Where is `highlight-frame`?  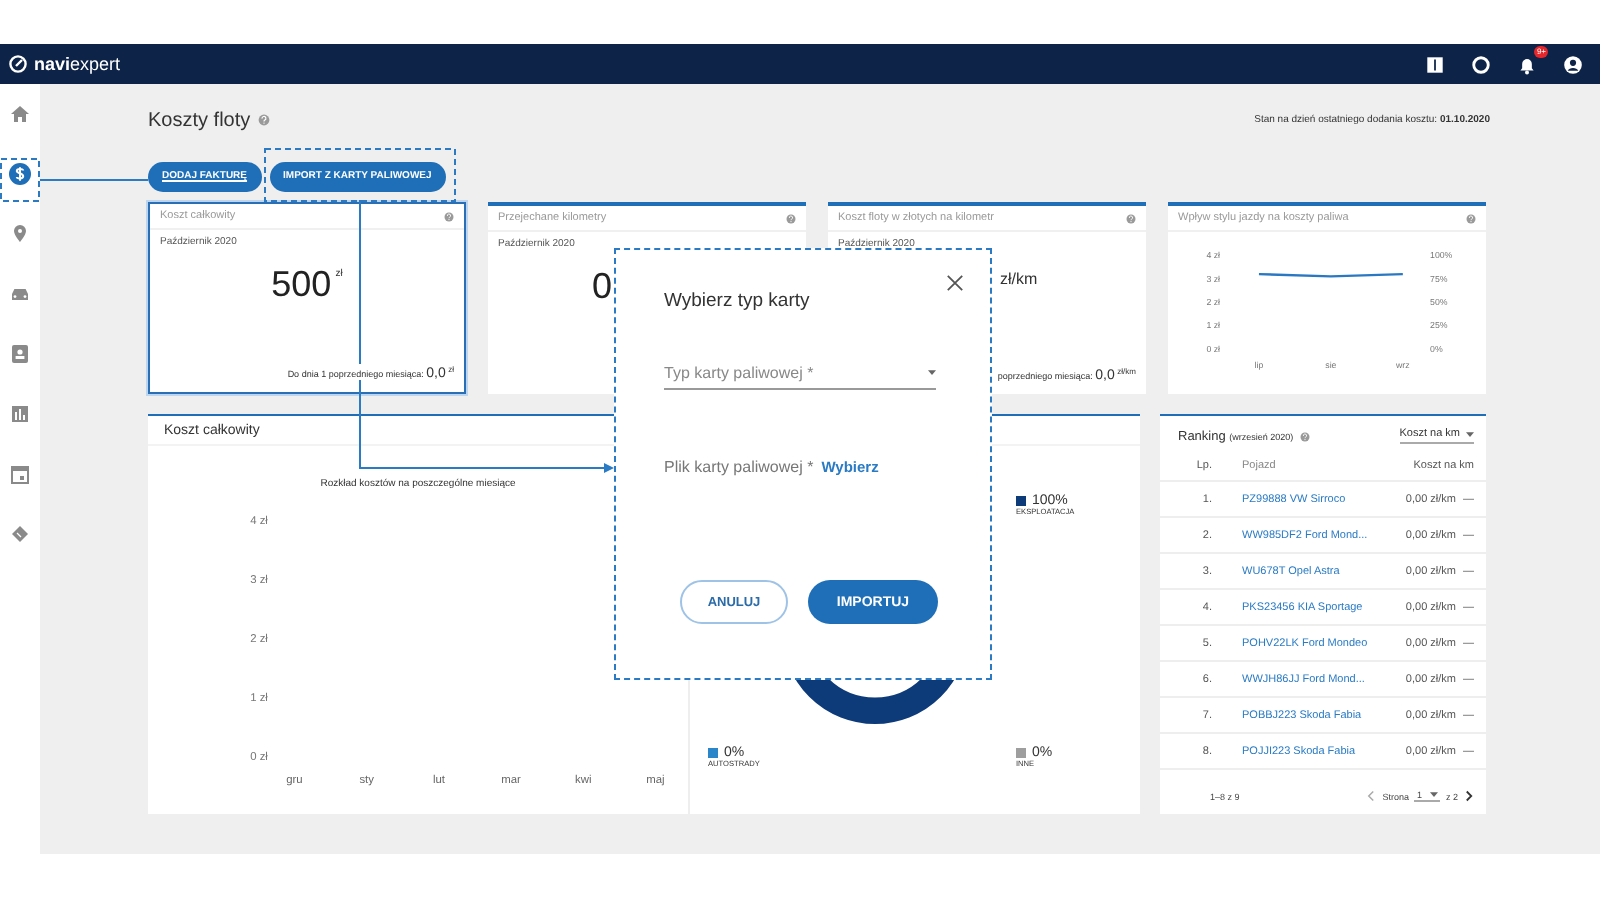 highlight-frame is located at coordinates (20, 180).